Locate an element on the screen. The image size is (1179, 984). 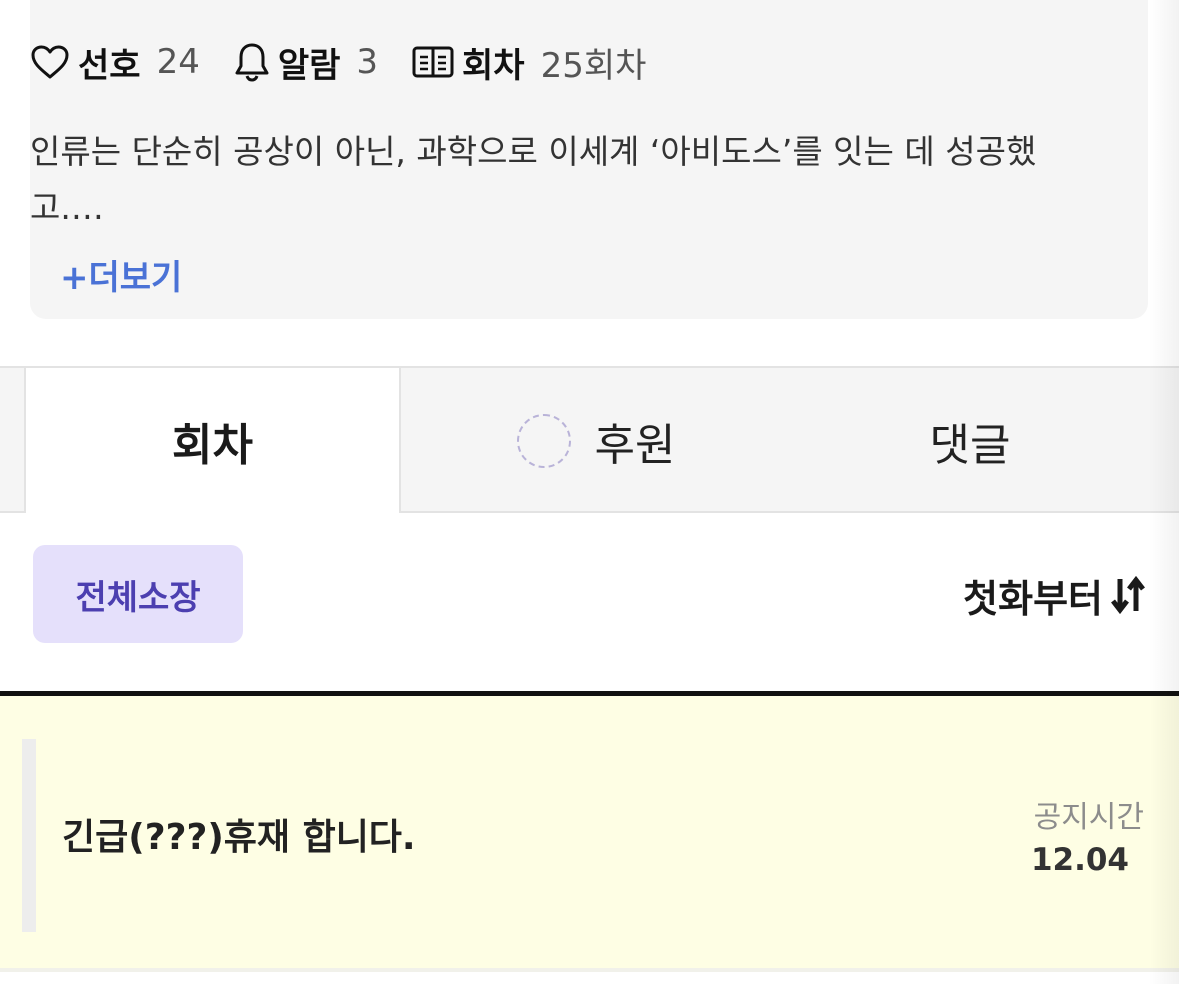
notice-accent-bar is located at coordinates (29, 835).